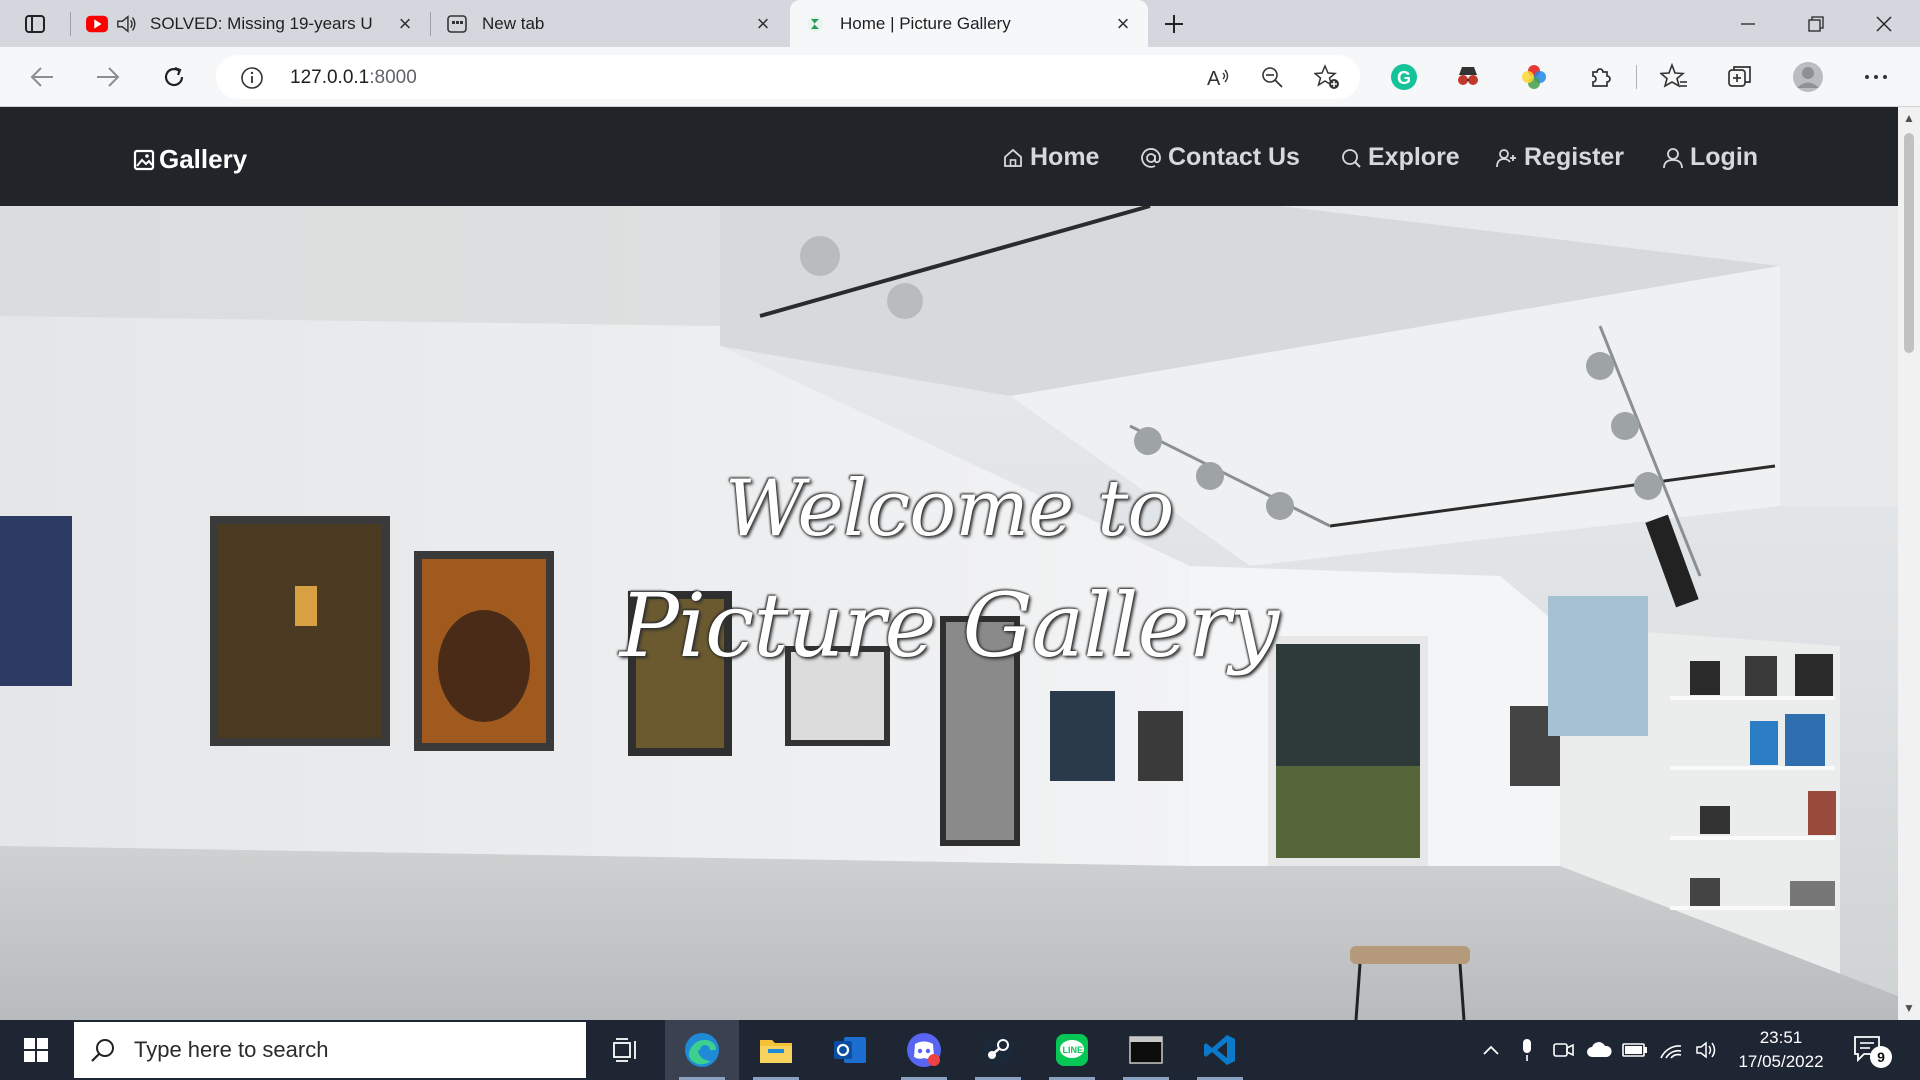 This screenshot has height=1080, width=1920. I want to click on svg-text: G, so click(1404, 78).